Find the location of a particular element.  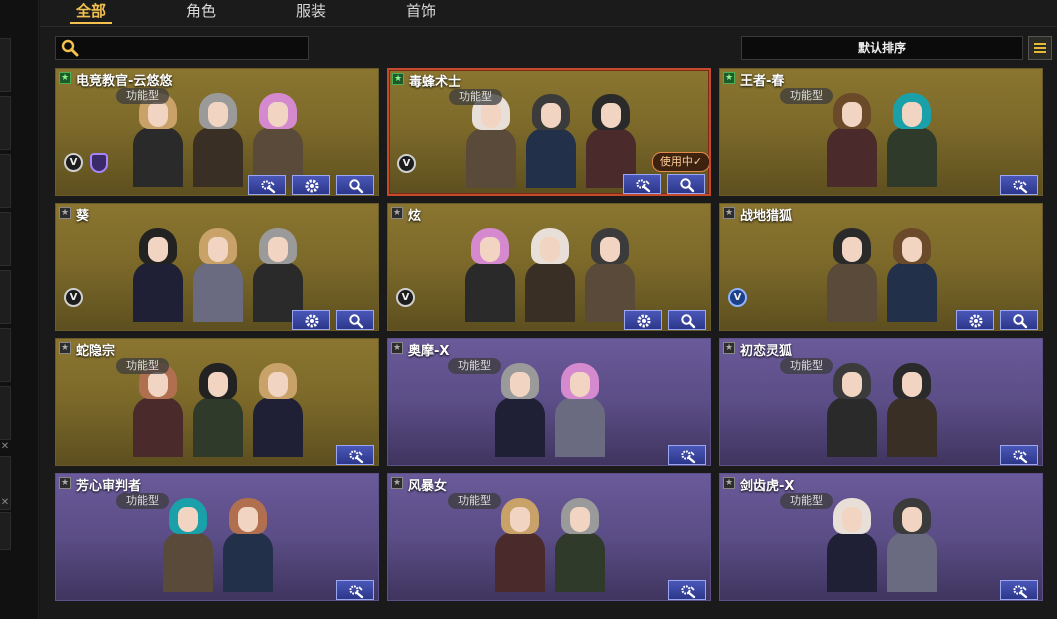

character-card: ★ 电竞教官-云悠悠 功能型 V is located at coordinates (217, 132).